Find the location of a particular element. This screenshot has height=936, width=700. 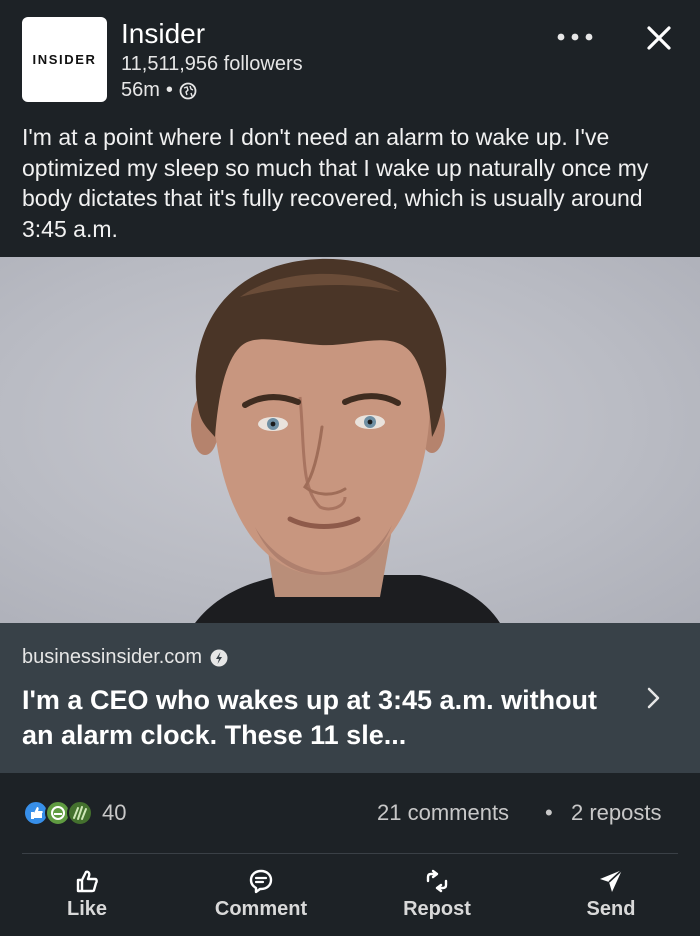

like-button: Like is located at coordinates (87, 897).